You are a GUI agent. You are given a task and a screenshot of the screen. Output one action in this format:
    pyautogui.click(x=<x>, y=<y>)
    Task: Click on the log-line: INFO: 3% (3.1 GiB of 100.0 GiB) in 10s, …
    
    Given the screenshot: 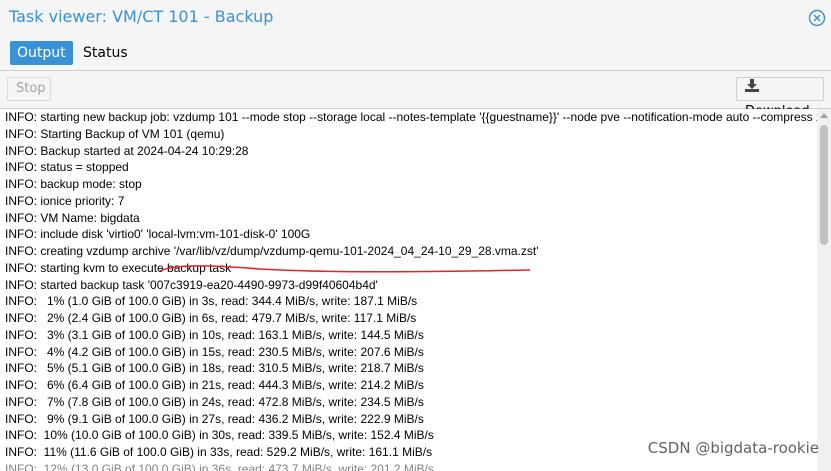 What is the action you would take?
    pyautogui.click(x=214, y=334)
    